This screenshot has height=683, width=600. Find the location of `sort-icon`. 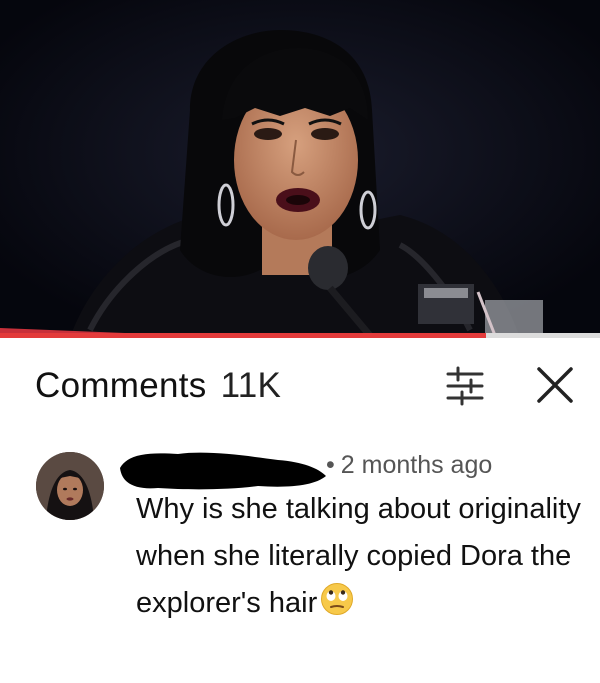

sort-icon is located at coordinates (465, 386).